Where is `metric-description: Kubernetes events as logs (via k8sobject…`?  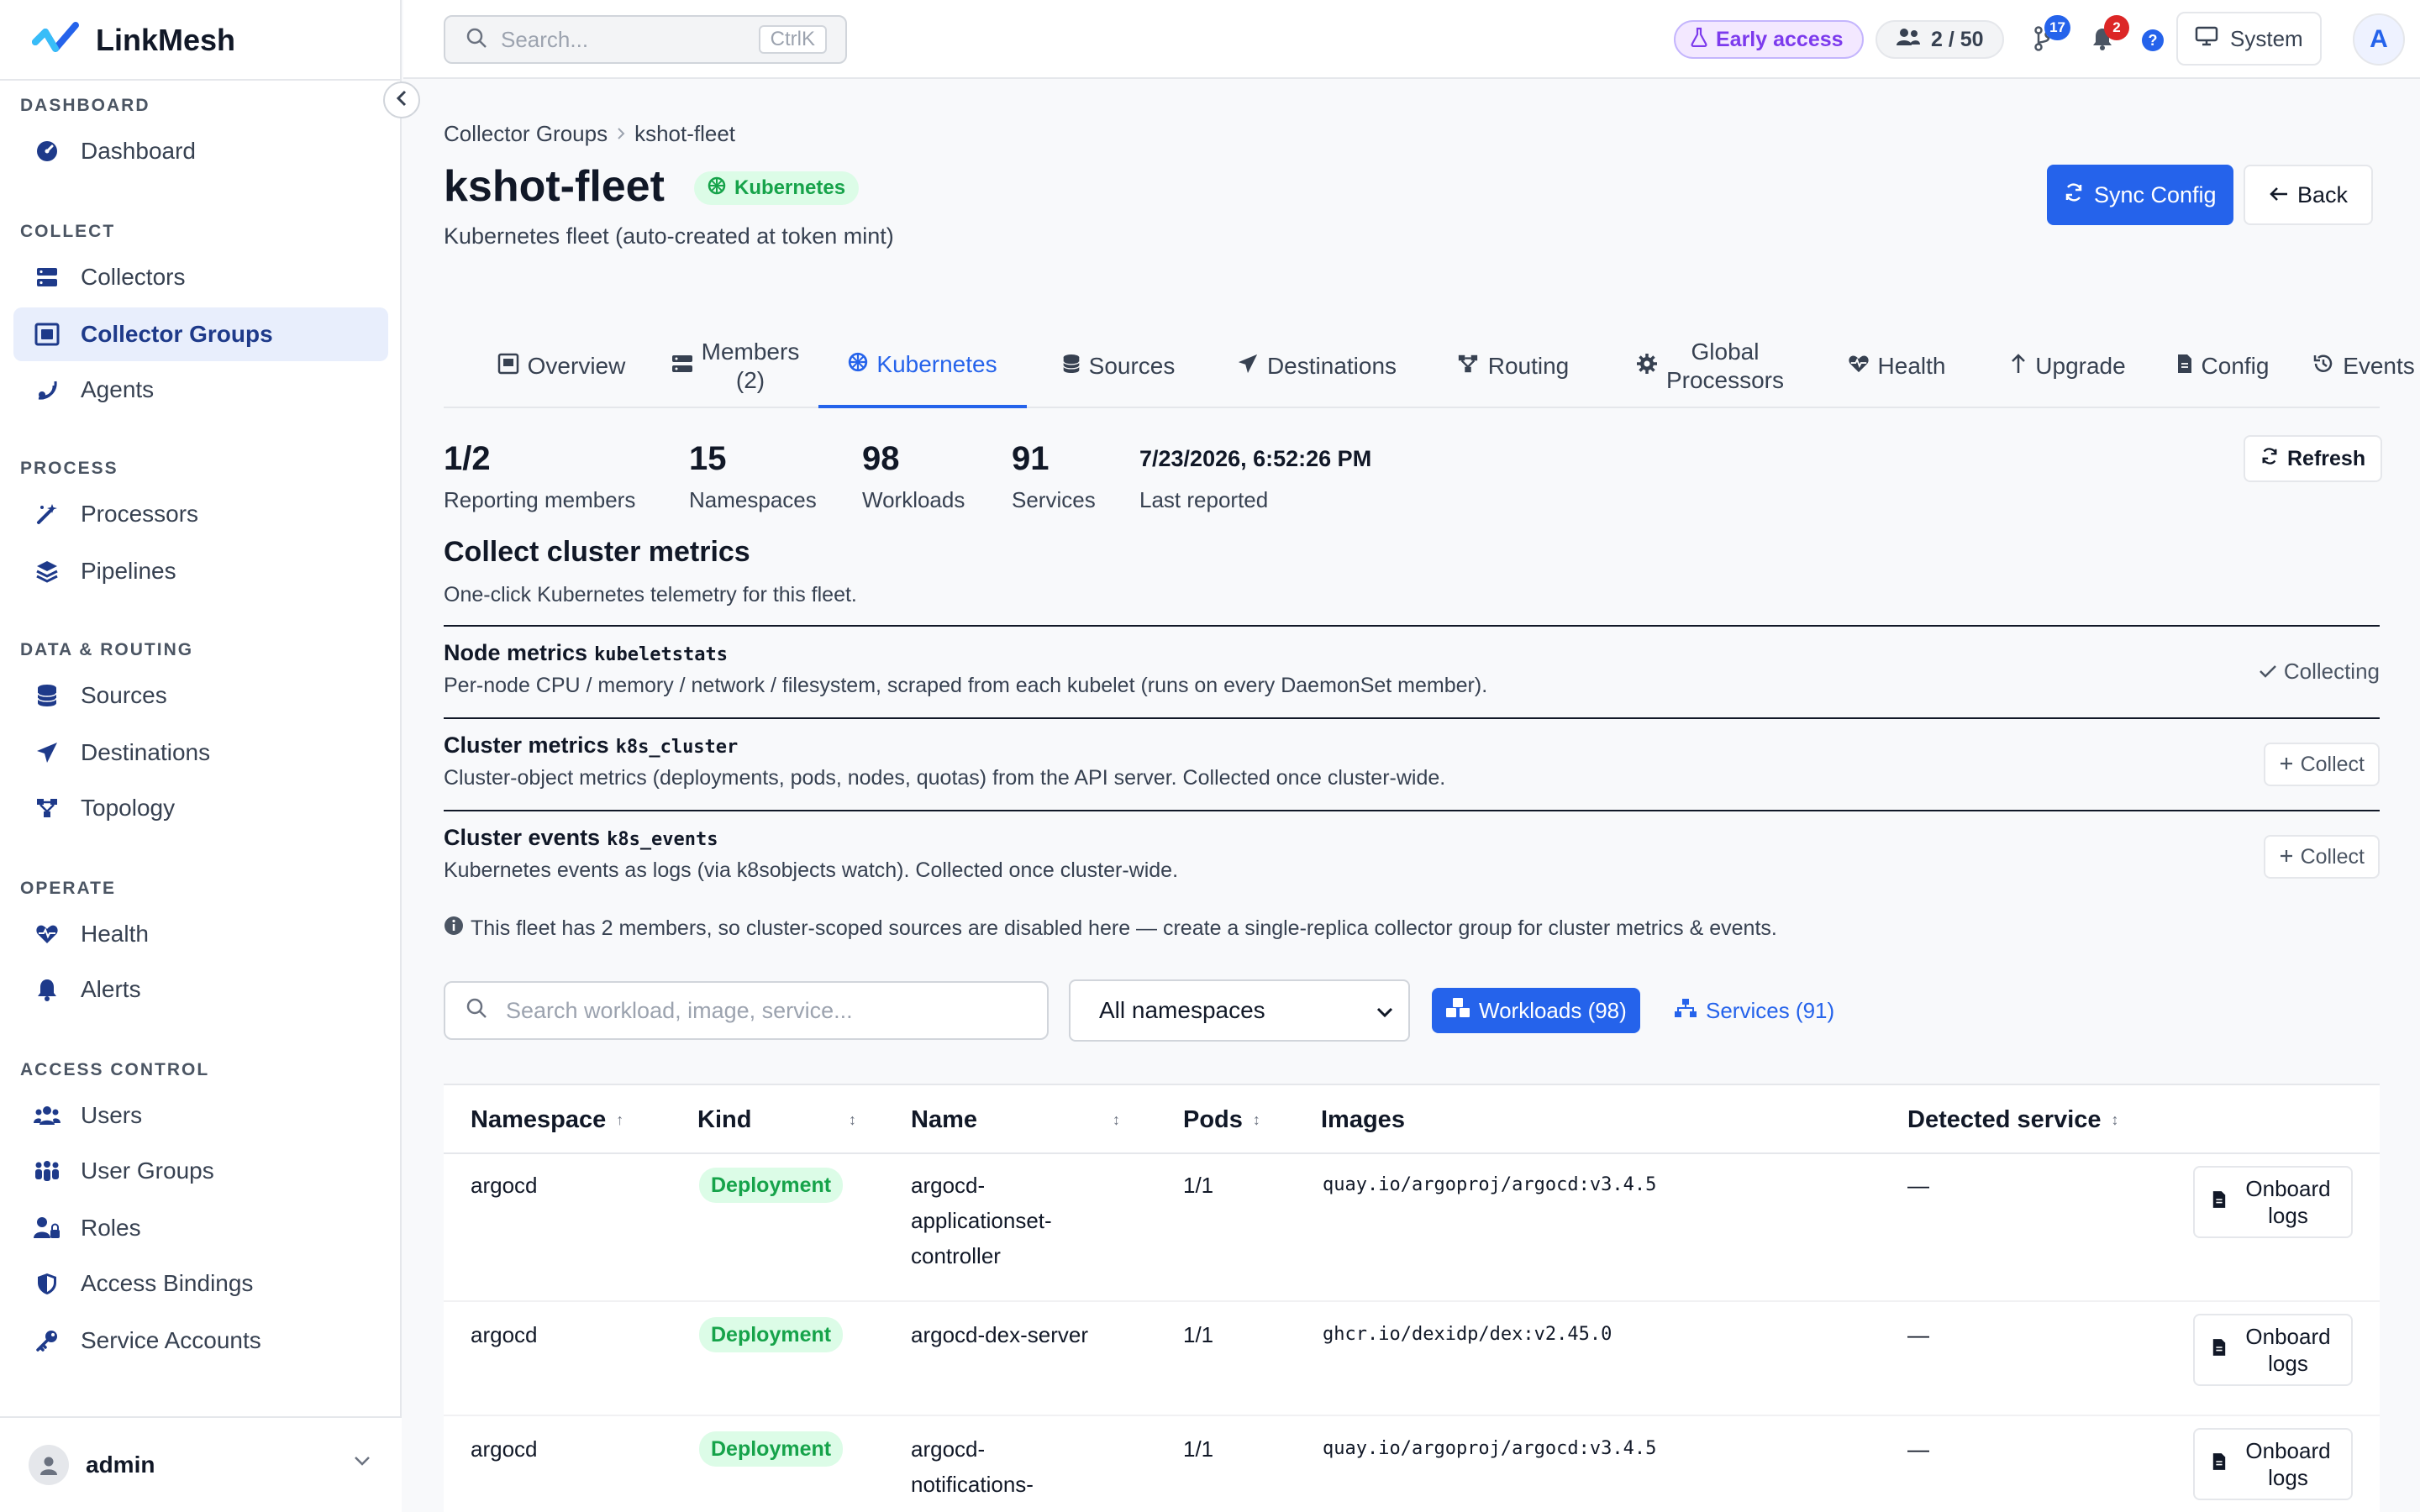
metric-description: Kubernetes events as logs (via k8sobject… is located at coordinates (811, 870).